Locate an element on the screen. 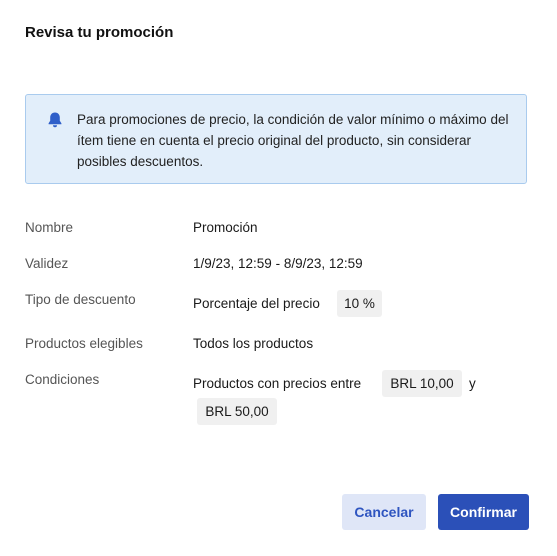  cancel-button: Cancelar is located at coordinates (384, 512).